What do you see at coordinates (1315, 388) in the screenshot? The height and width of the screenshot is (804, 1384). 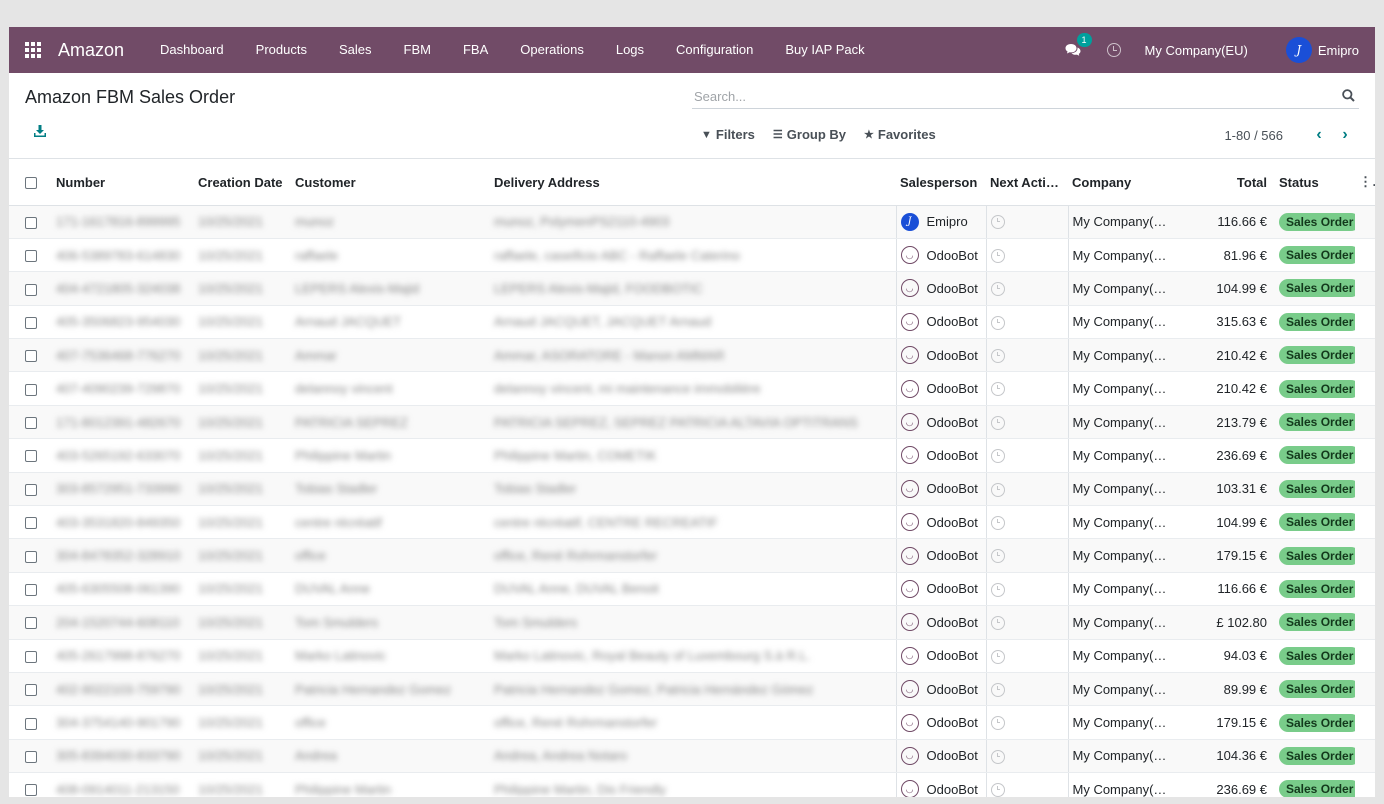 I see `status-cell: Sales Order` at bounding box center [1315, 388].